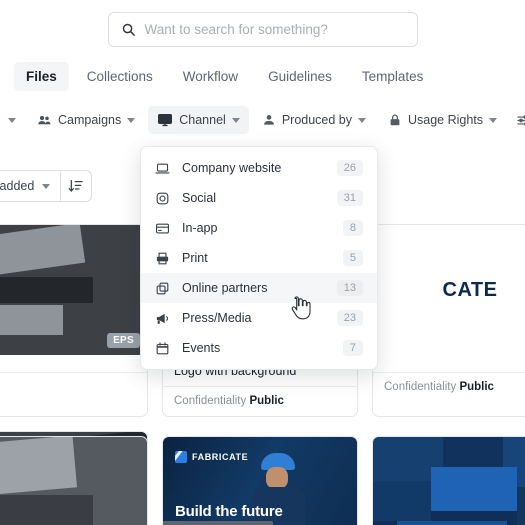 Image resolution: width=525 pixels, height=525 pixels. I want to click on banner-card: FABRICATE Build the future, so click(260, 480).